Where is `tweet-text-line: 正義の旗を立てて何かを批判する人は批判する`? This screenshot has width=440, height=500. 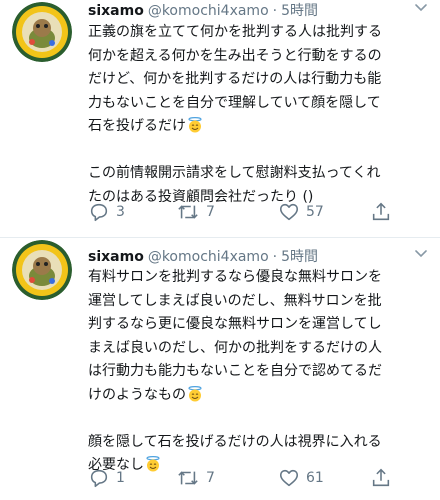
tweet-text-line: 正義の旗を立てて何かを批判する人は批判する is located at coordinates (235, 32).